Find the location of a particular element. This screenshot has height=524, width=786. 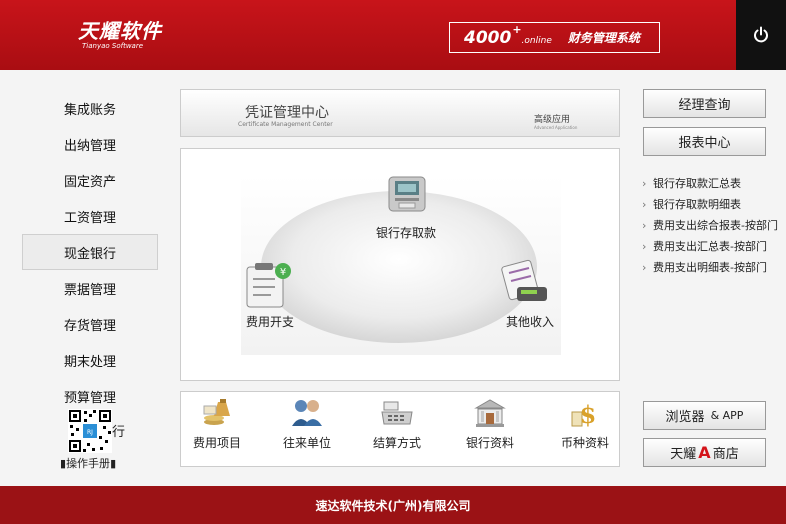

sidebar-item-integrated-accounting: 集成账务 is located at coordinates (90, 108).